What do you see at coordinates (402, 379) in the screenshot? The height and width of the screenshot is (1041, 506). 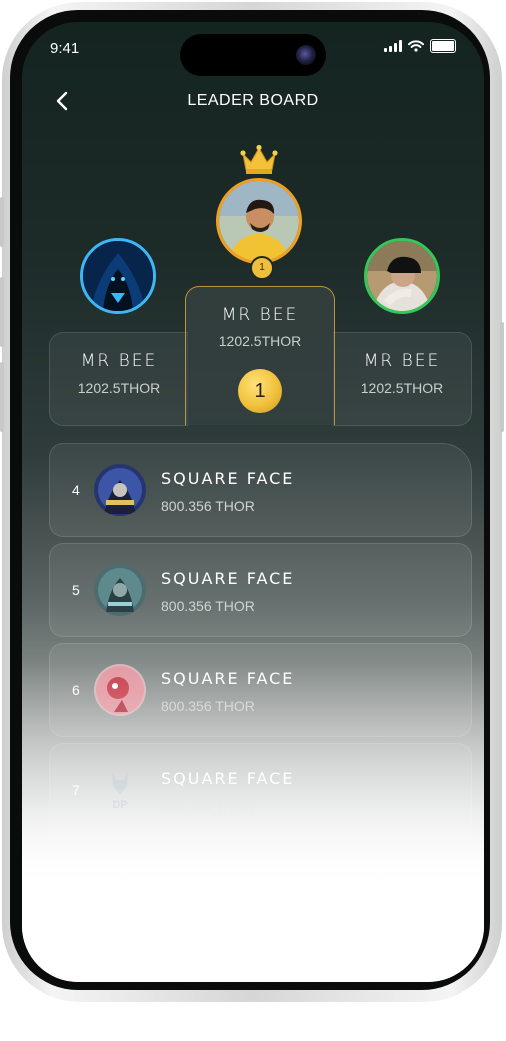 I see `podium-third-place: MR BEE 1202.5THOR` at bounding box center [402, 379].